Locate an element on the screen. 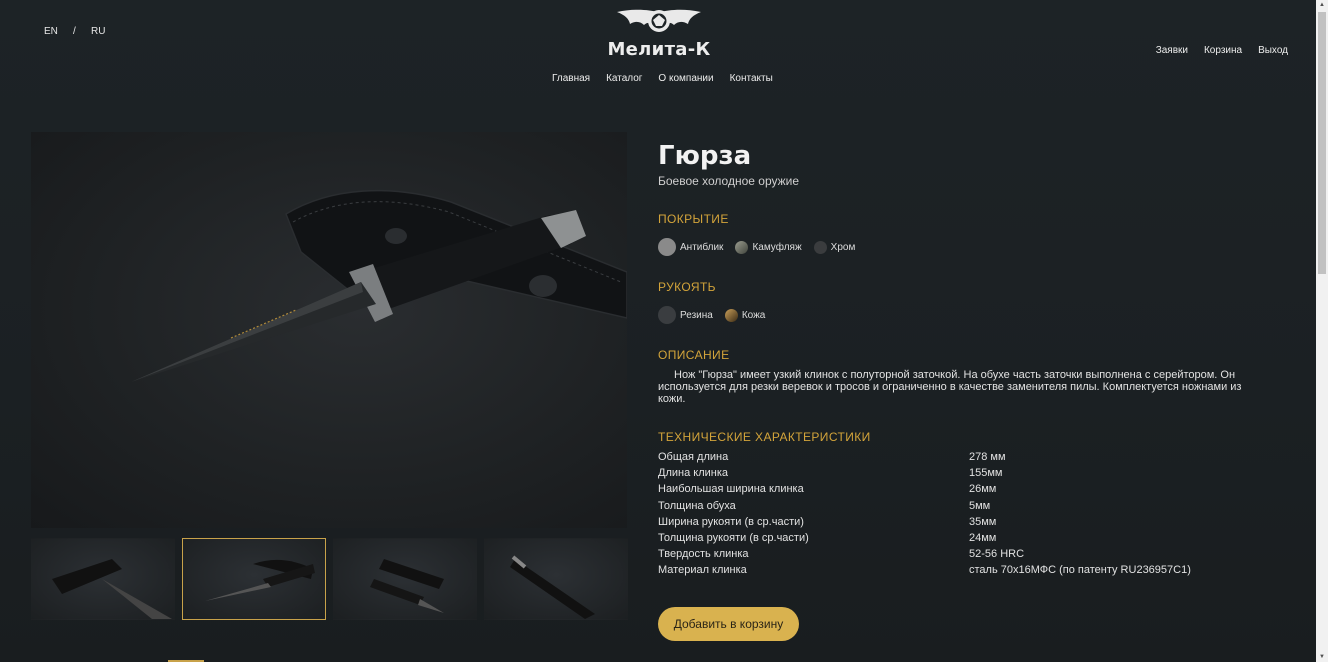 The height and width of the screenshot is (662, 1328). brand-name: Мелита-К is located at coordinates (659, 49).